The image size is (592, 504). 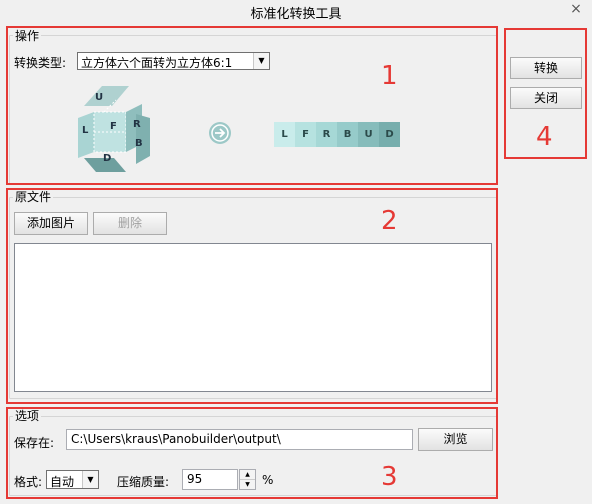 I want to click on annotation-number-3: 3, so click(x=389, y=477).